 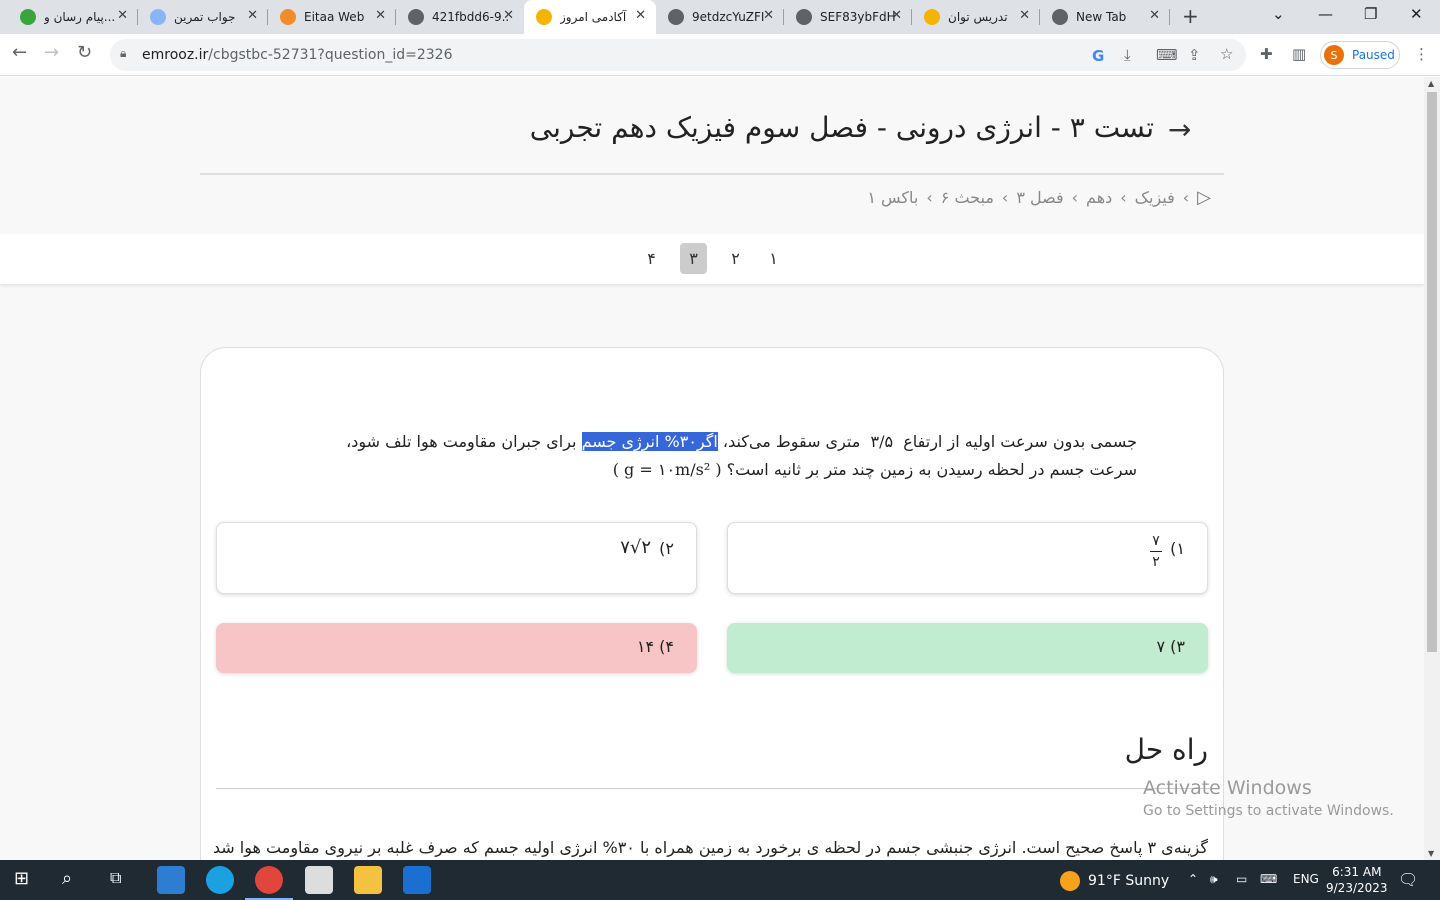 What do you see at coordinates (269, 883) in the screenshot?
I see `chrome-icon` at bounding box center [269, 883].